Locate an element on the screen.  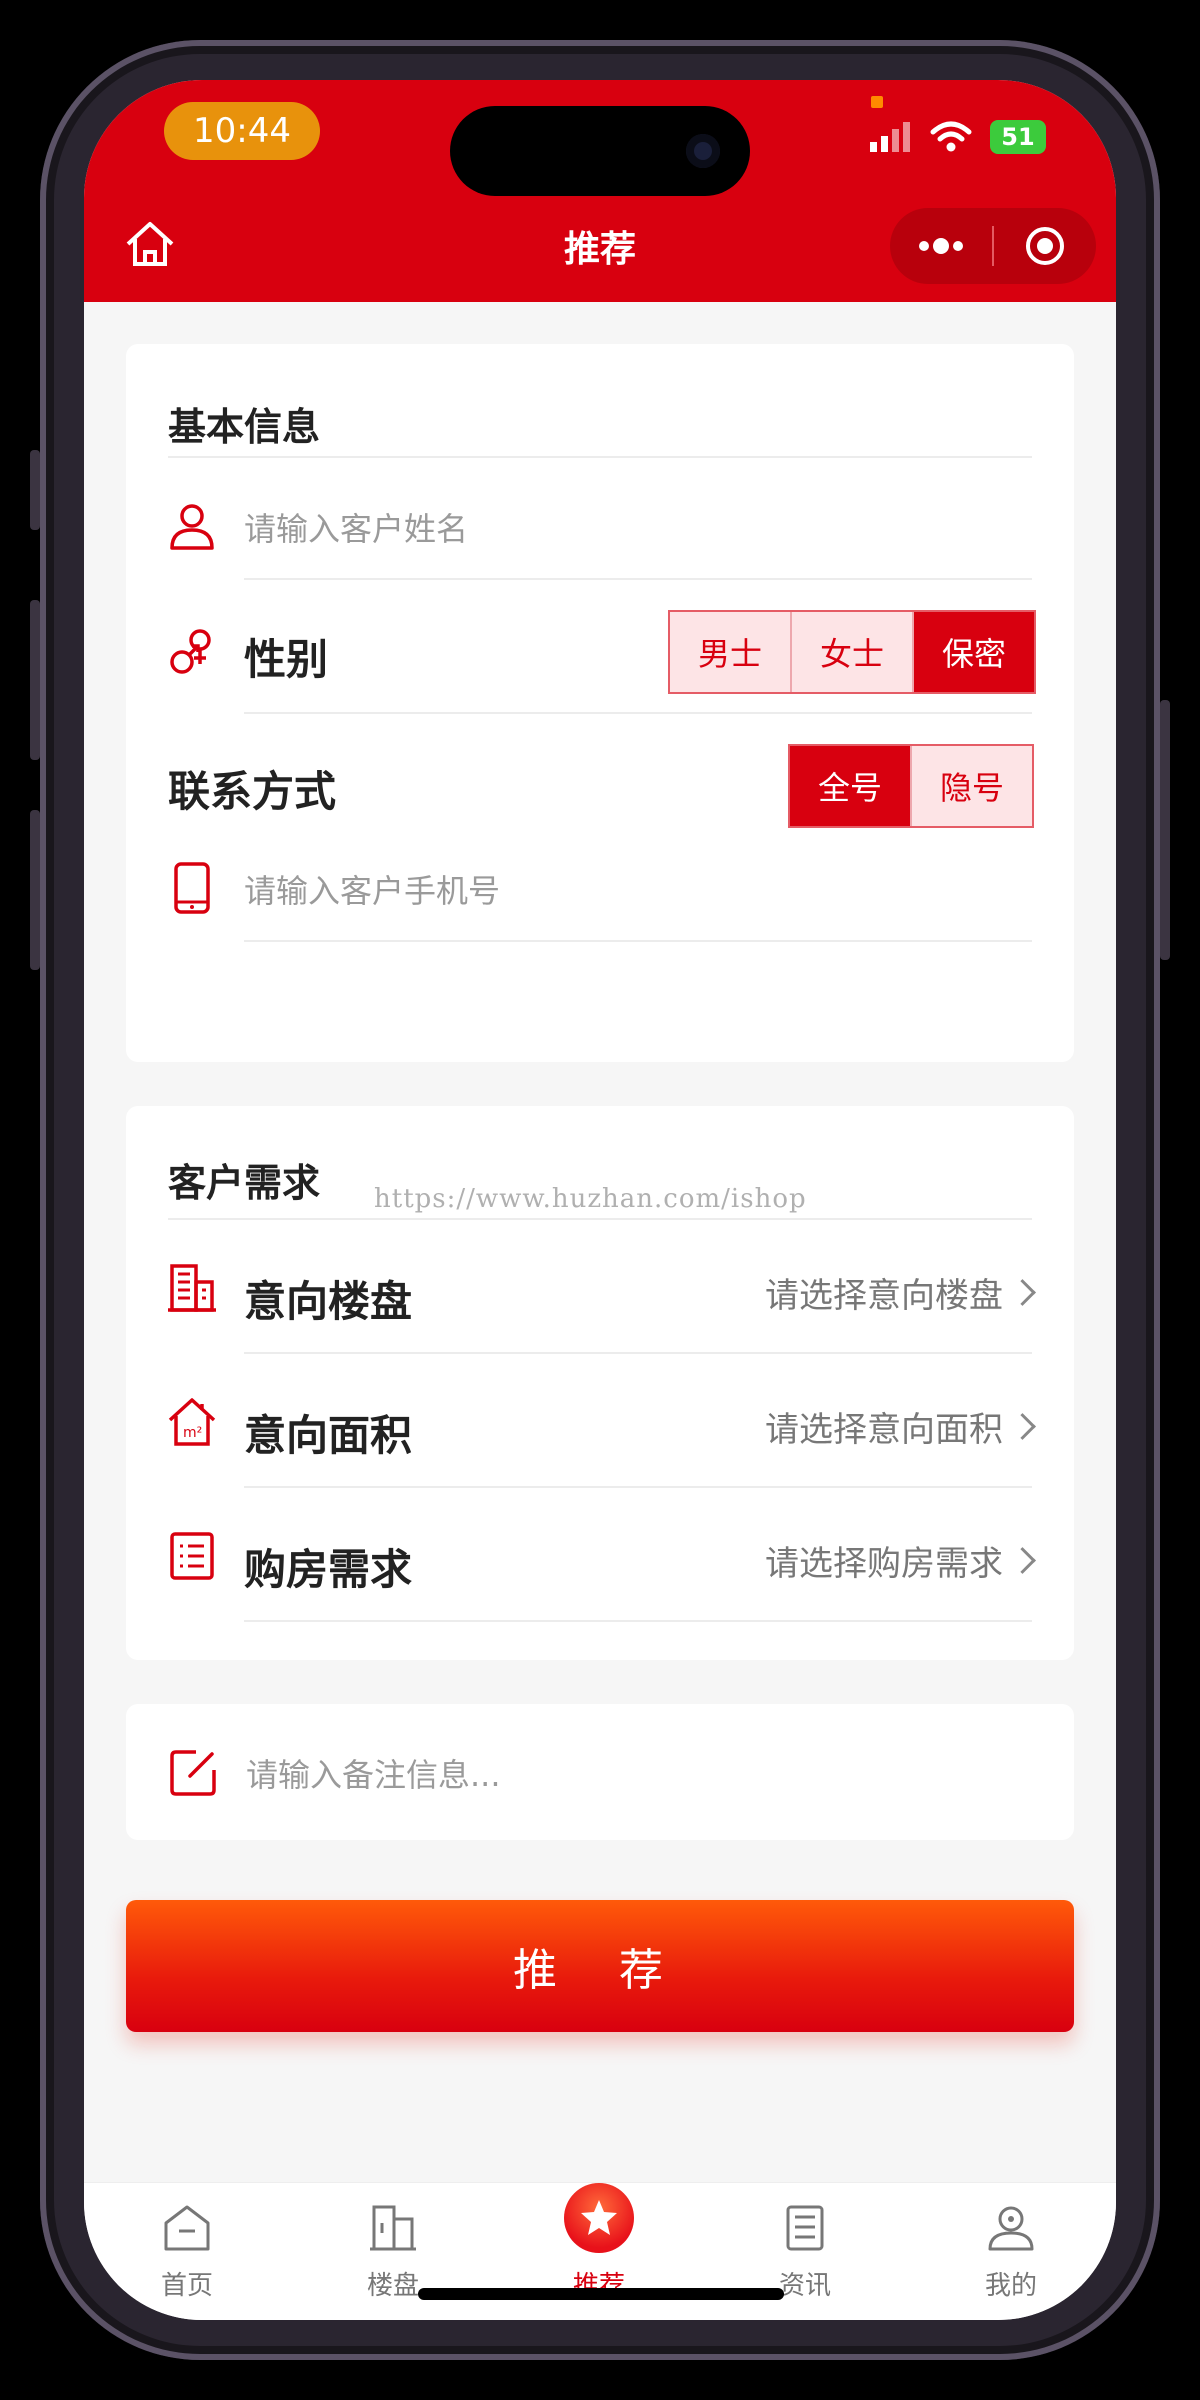
gender-option-secret: 保密 is located at coordinates (974, 652).